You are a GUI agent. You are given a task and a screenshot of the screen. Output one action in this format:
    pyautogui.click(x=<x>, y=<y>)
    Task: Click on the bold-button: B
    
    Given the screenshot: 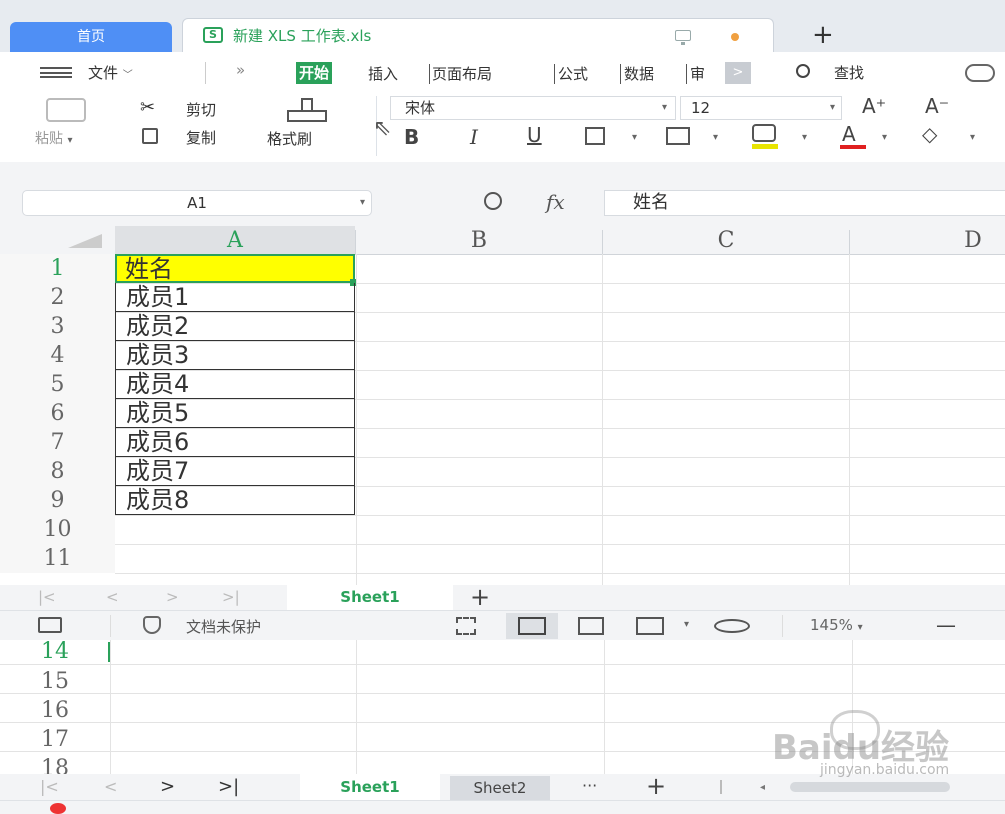 What is the action you would take?
    pyautogui.click(x=411, y=137)
    